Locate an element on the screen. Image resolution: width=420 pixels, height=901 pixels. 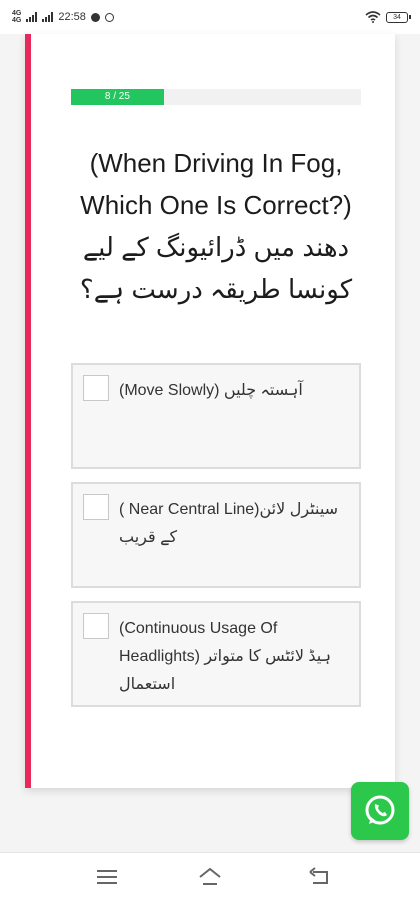
wifi-icon is located at coordinates (373, 17).